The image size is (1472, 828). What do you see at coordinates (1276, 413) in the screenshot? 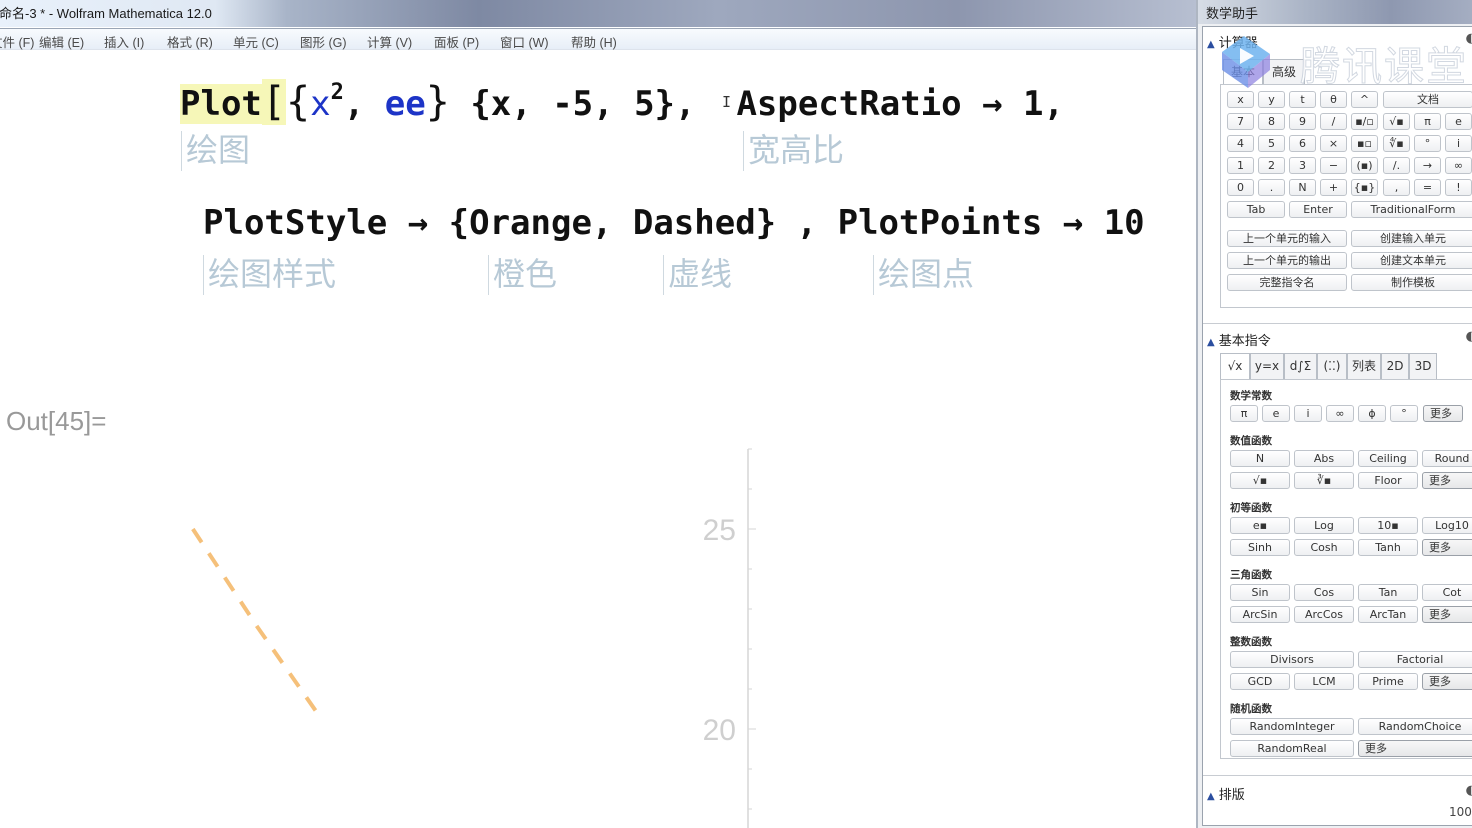
I see `cmd-e: e` at bounding box center [1276, 413].